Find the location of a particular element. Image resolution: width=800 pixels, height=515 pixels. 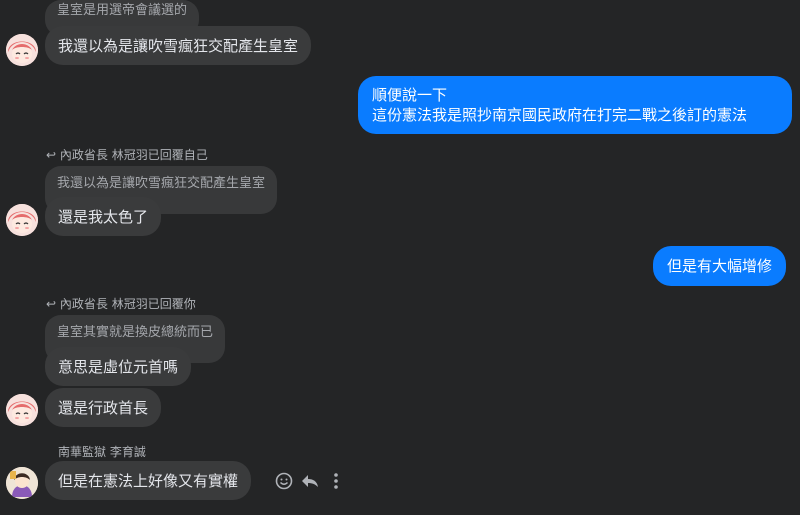

message-bubble: 我還以為是讓吹雪瘋狂交配產生皇室 is located at coordinates (178, 45).